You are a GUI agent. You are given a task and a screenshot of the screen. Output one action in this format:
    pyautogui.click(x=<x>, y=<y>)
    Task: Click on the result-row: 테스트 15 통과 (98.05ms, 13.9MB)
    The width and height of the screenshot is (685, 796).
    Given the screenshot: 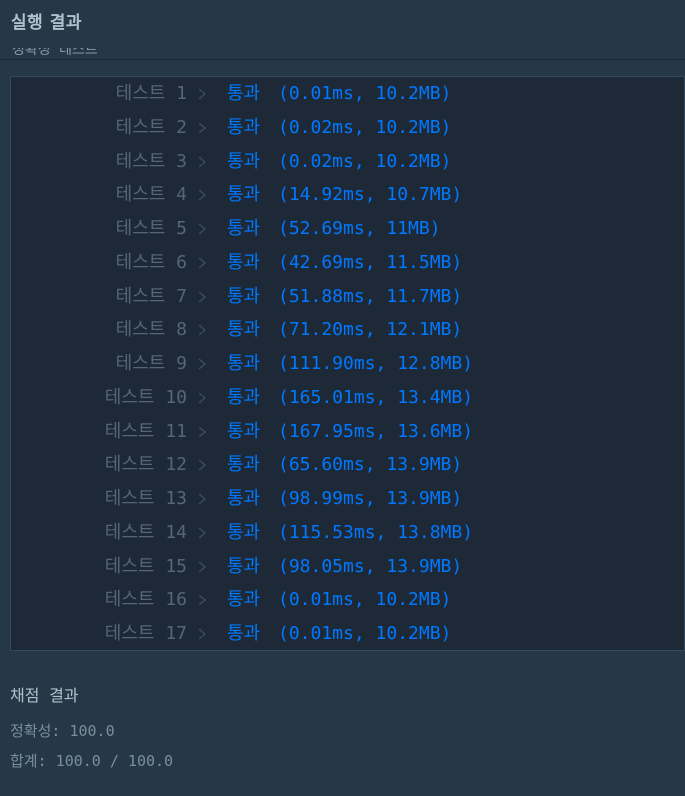 What is the action you would take?
    pyautogui.click(x=347, y=567)
    